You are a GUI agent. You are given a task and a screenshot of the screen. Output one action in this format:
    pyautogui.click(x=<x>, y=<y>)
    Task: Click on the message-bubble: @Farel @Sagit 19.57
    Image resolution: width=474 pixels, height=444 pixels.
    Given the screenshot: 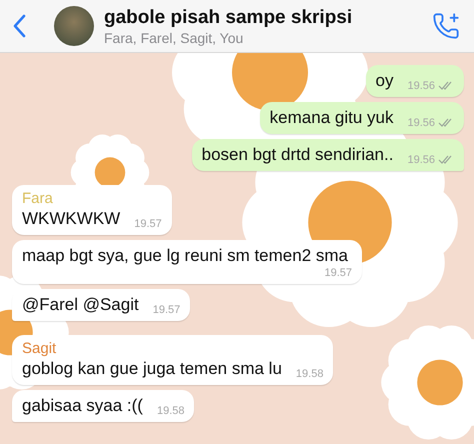 What is the action you would take?
    pyautogui.click(x=101, y=305)
    